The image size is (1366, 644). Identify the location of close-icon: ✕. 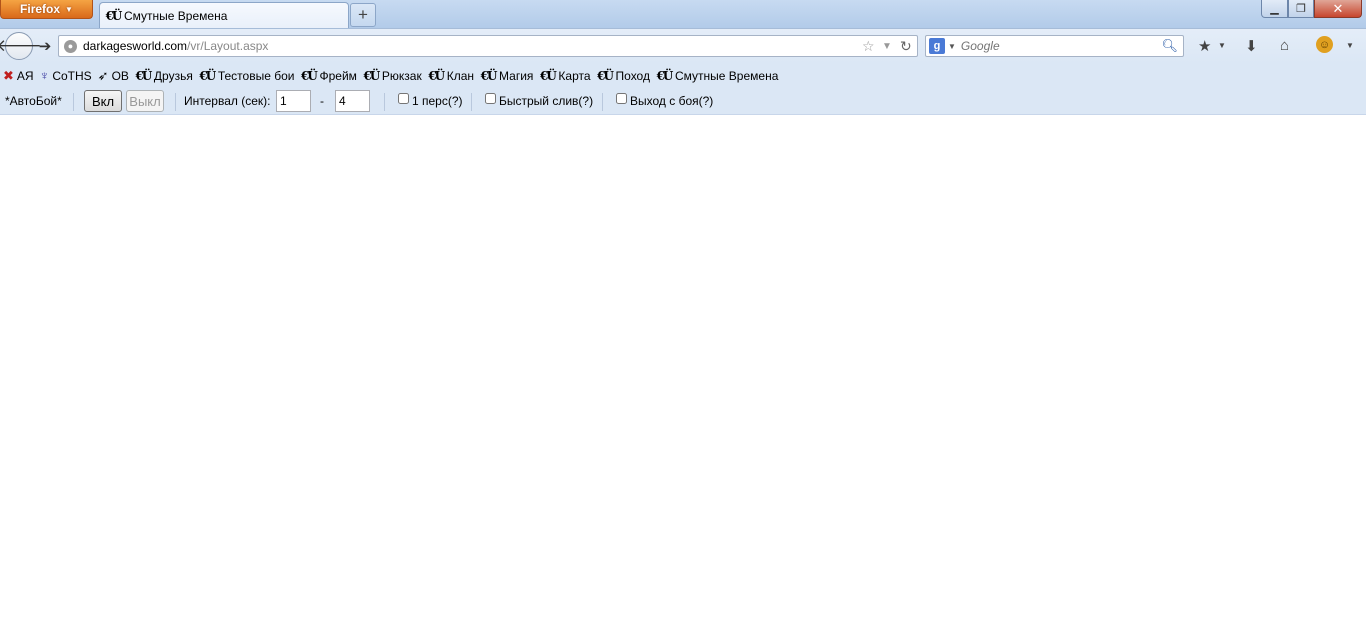
(1338, 8).